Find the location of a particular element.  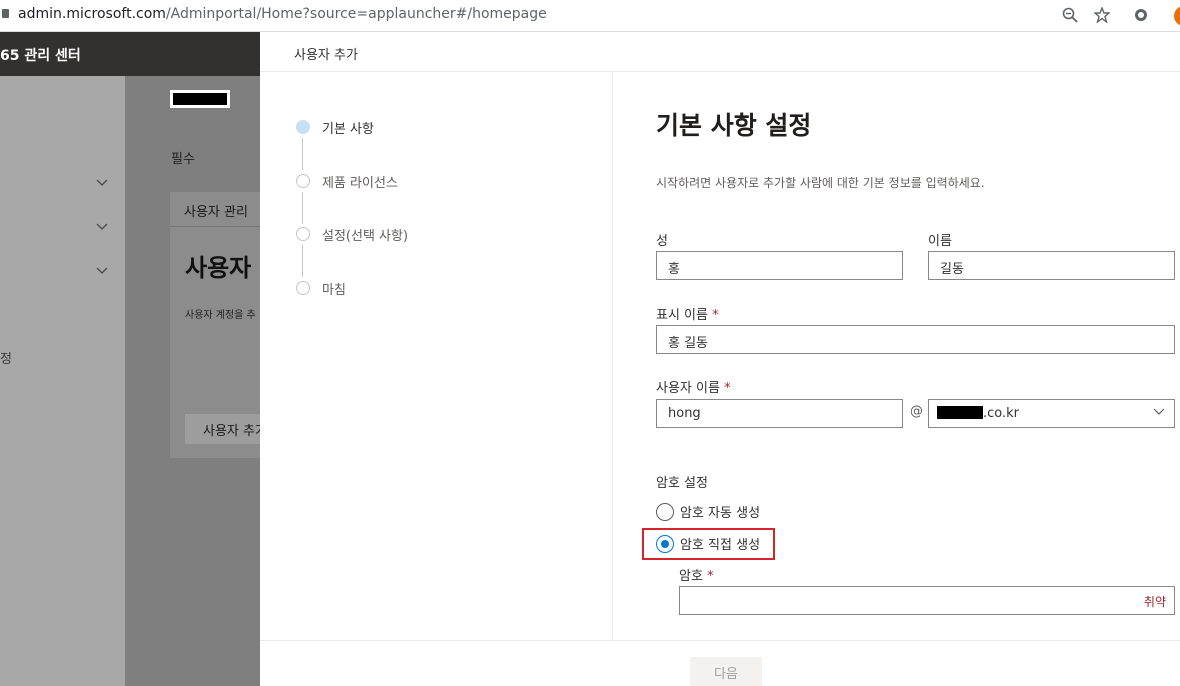

step-finish: 마침 is located at coordinates (321, 288).